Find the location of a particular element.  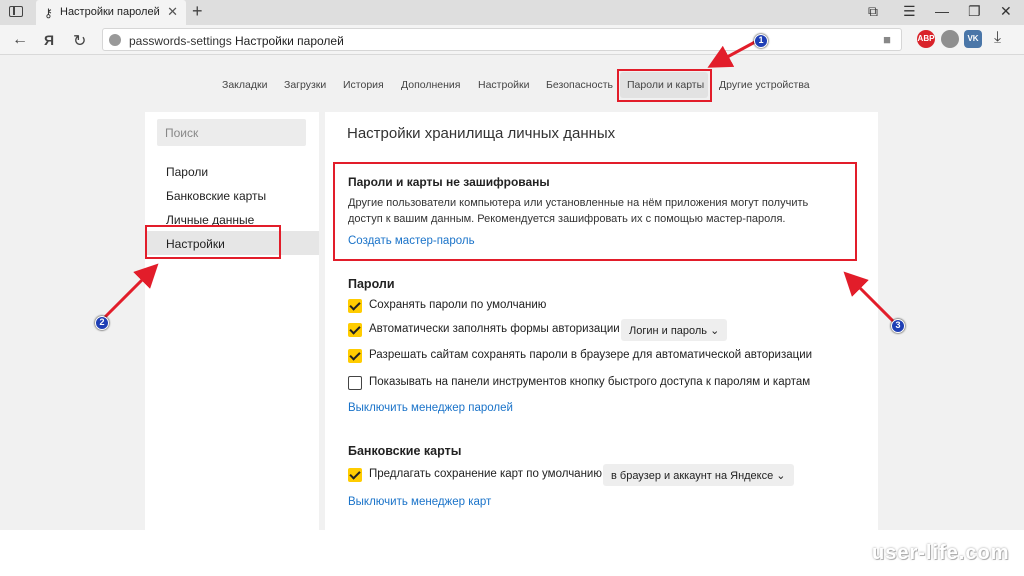

tab-history: История is located at coordinates (363, 85).